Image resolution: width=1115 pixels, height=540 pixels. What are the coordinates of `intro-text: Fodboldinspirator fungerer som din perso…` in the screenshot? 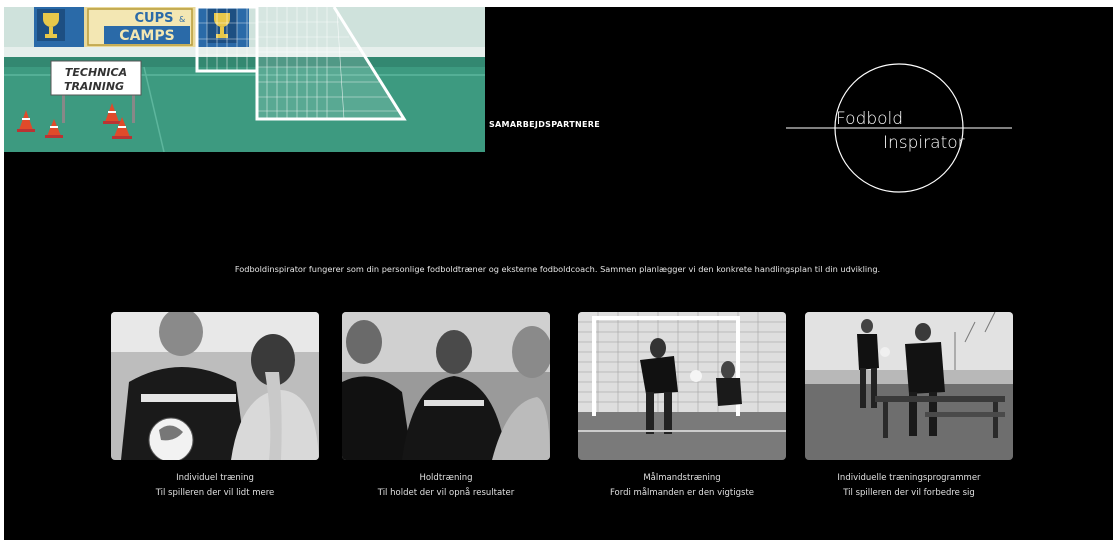 It's located at (557, 269).